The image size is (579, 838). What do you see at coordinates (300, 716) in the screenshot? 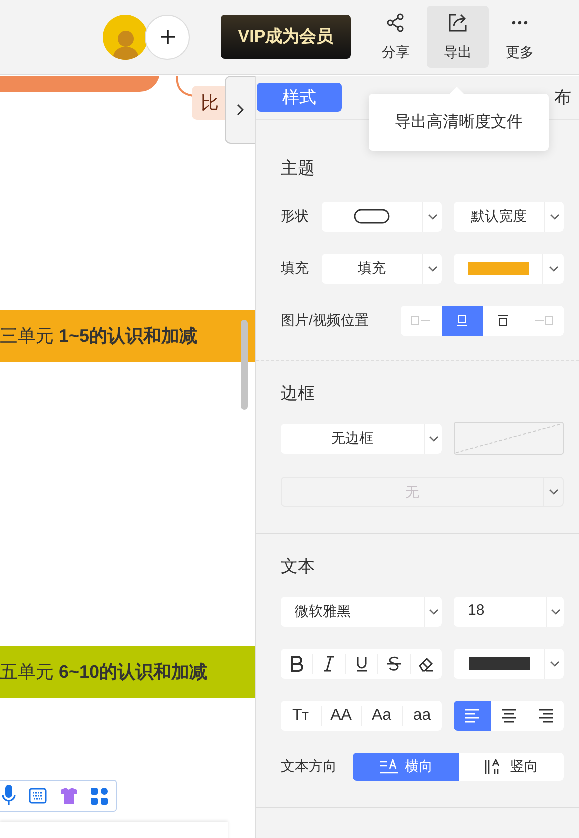
I see `case-button: TT` at bounding box center [300, 716].